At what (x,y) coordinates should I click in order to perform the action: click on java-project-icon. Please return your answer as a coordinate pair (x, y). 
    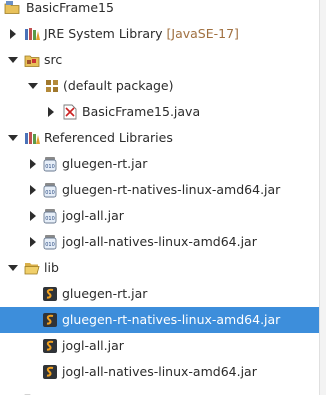
    Looking at the image, I should click on (12, 7).